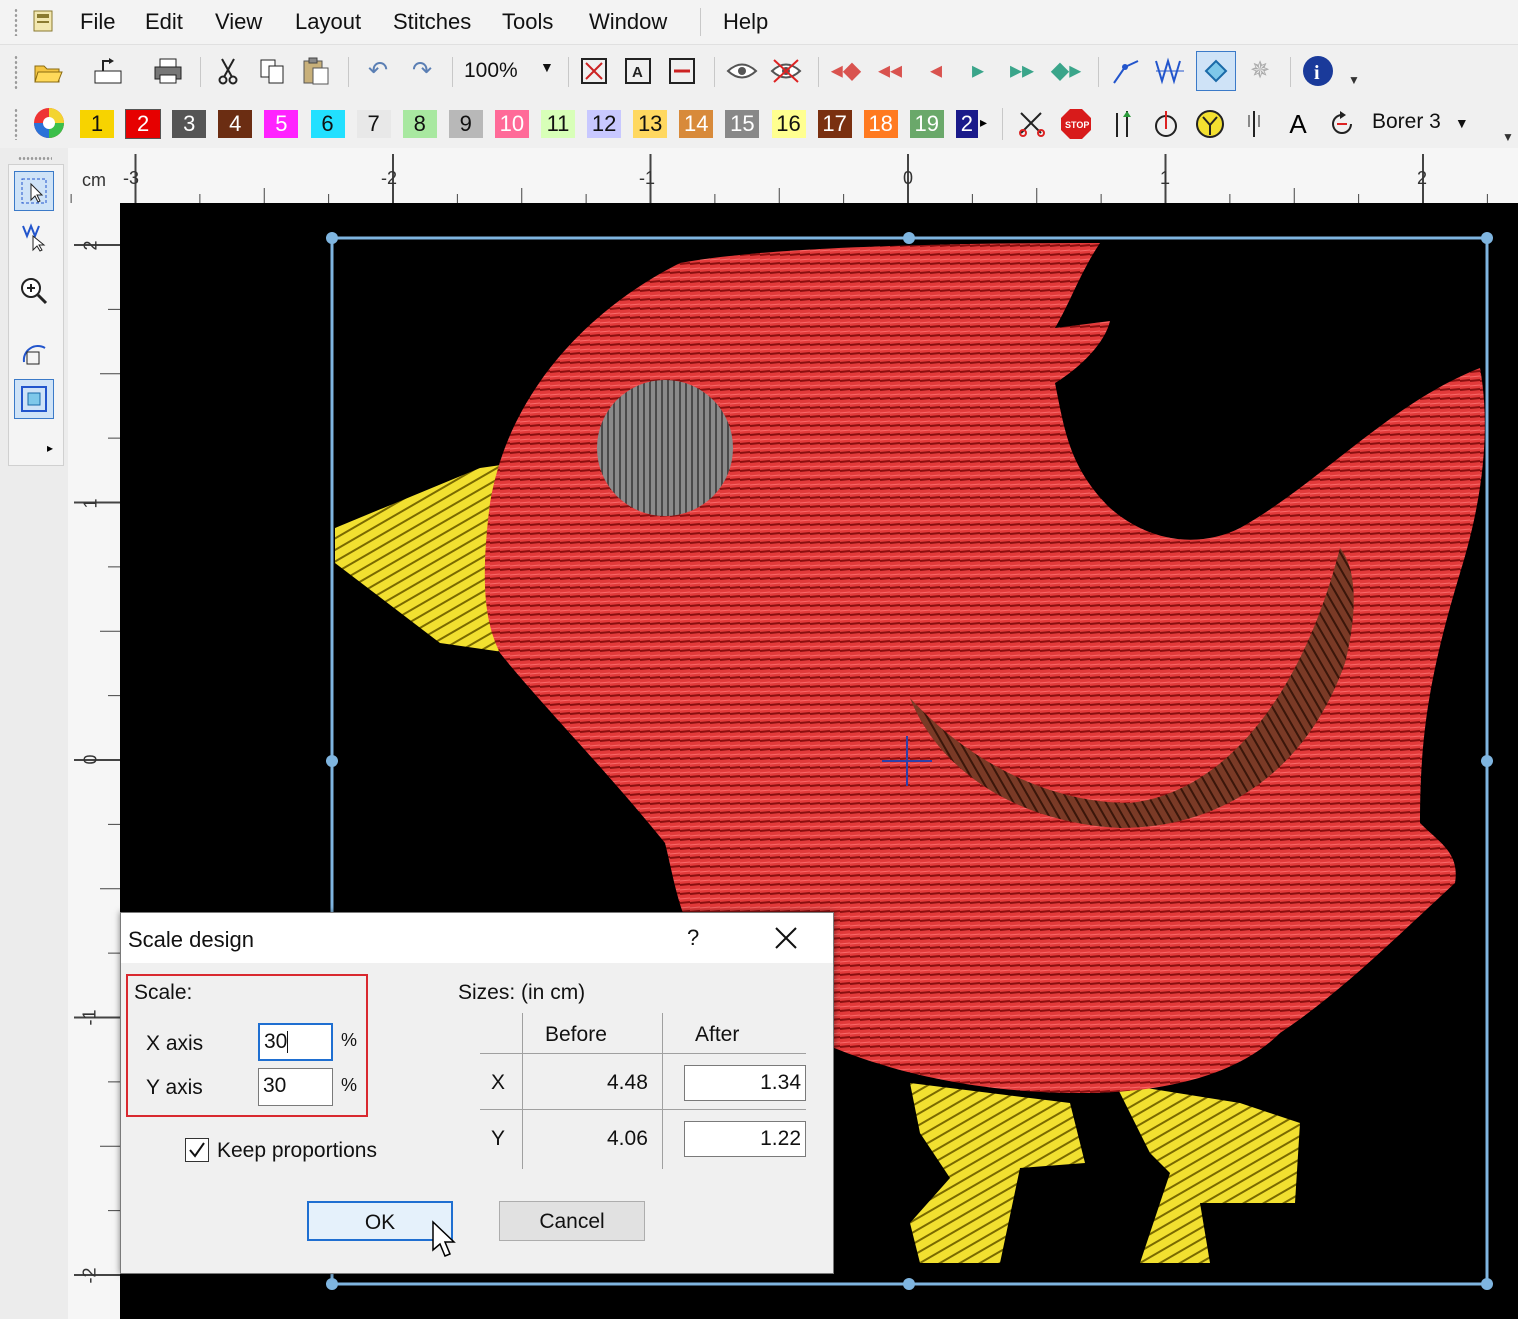 The width and height of the screenshot is (1518, 1319). Describe the element at coordinates (527, 22) in the screenshot. I see `menu-tools: Tools` at that location.